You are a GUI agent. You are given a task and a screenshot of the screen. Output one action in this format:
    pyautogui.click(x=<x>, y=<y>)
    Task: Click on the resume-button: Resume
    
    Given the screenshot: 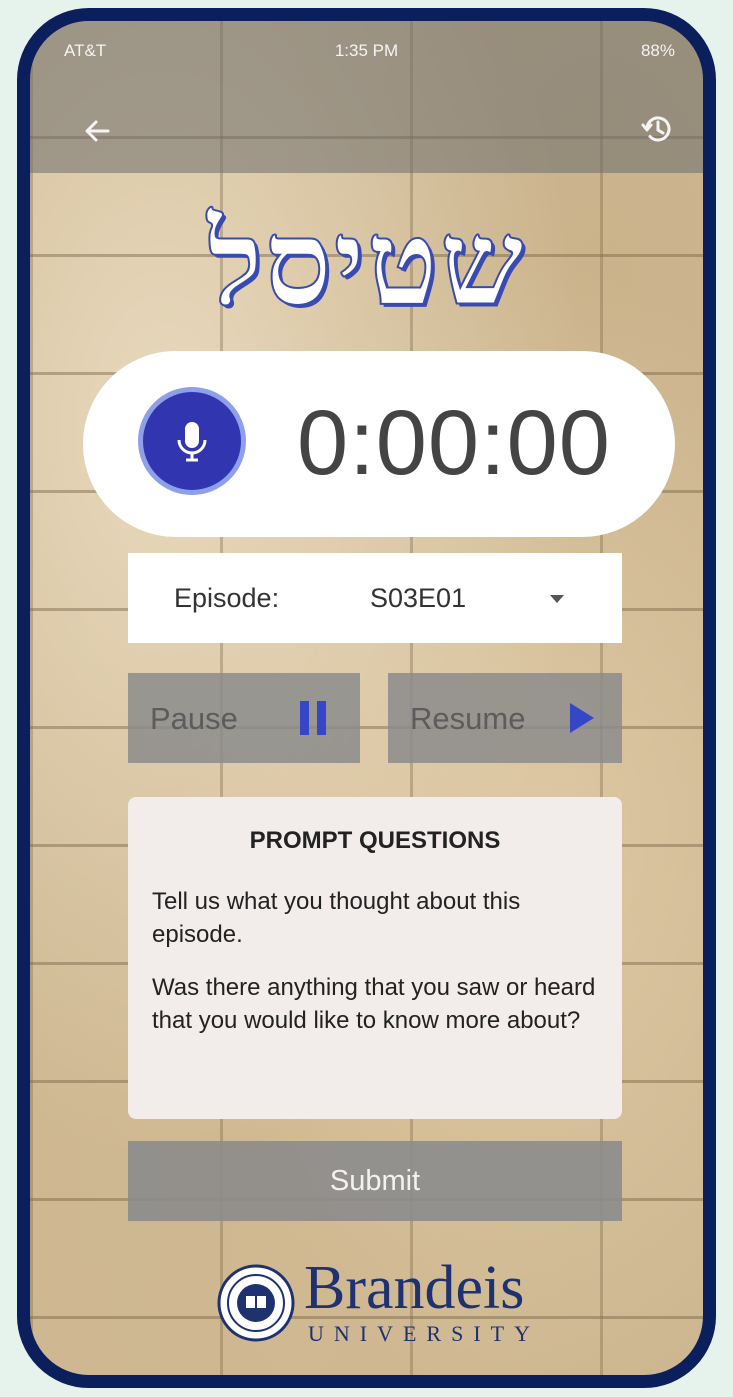 What is the action you would take?
    pyautogui.click(x=505, y=718)
    